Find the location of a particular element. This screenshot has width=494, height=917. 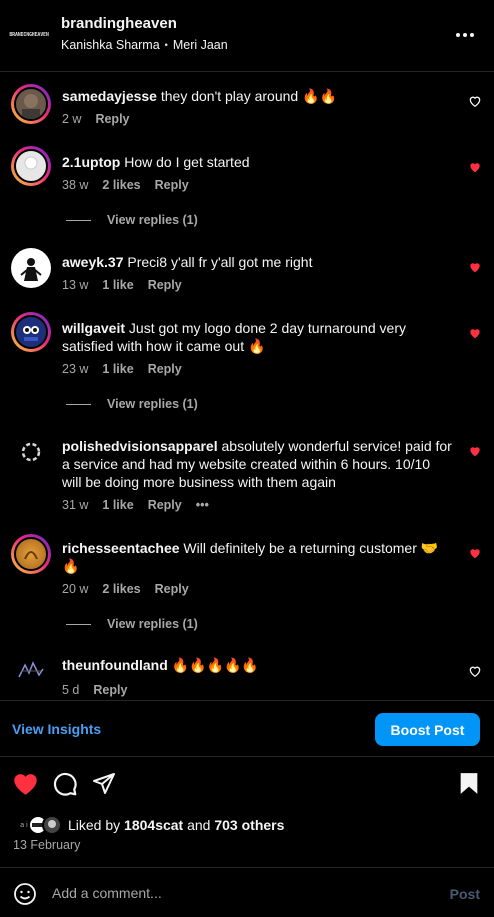

comment-time: 31 w is located at coordinates (75, 505).